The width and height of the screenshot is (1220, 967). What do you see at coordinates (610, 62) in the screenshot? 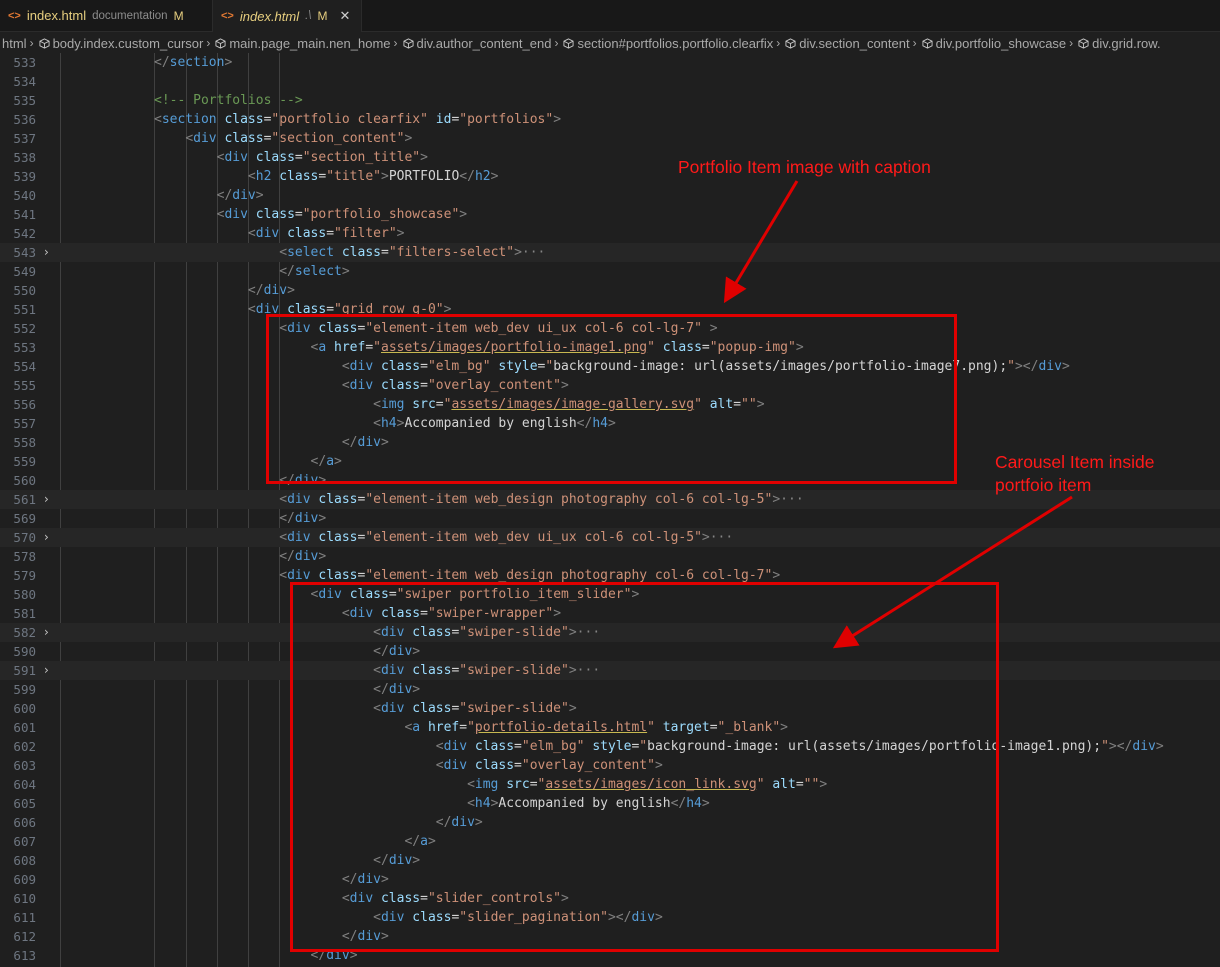
I see `code-line: 533 </section>` at bounding box center [610, 62].